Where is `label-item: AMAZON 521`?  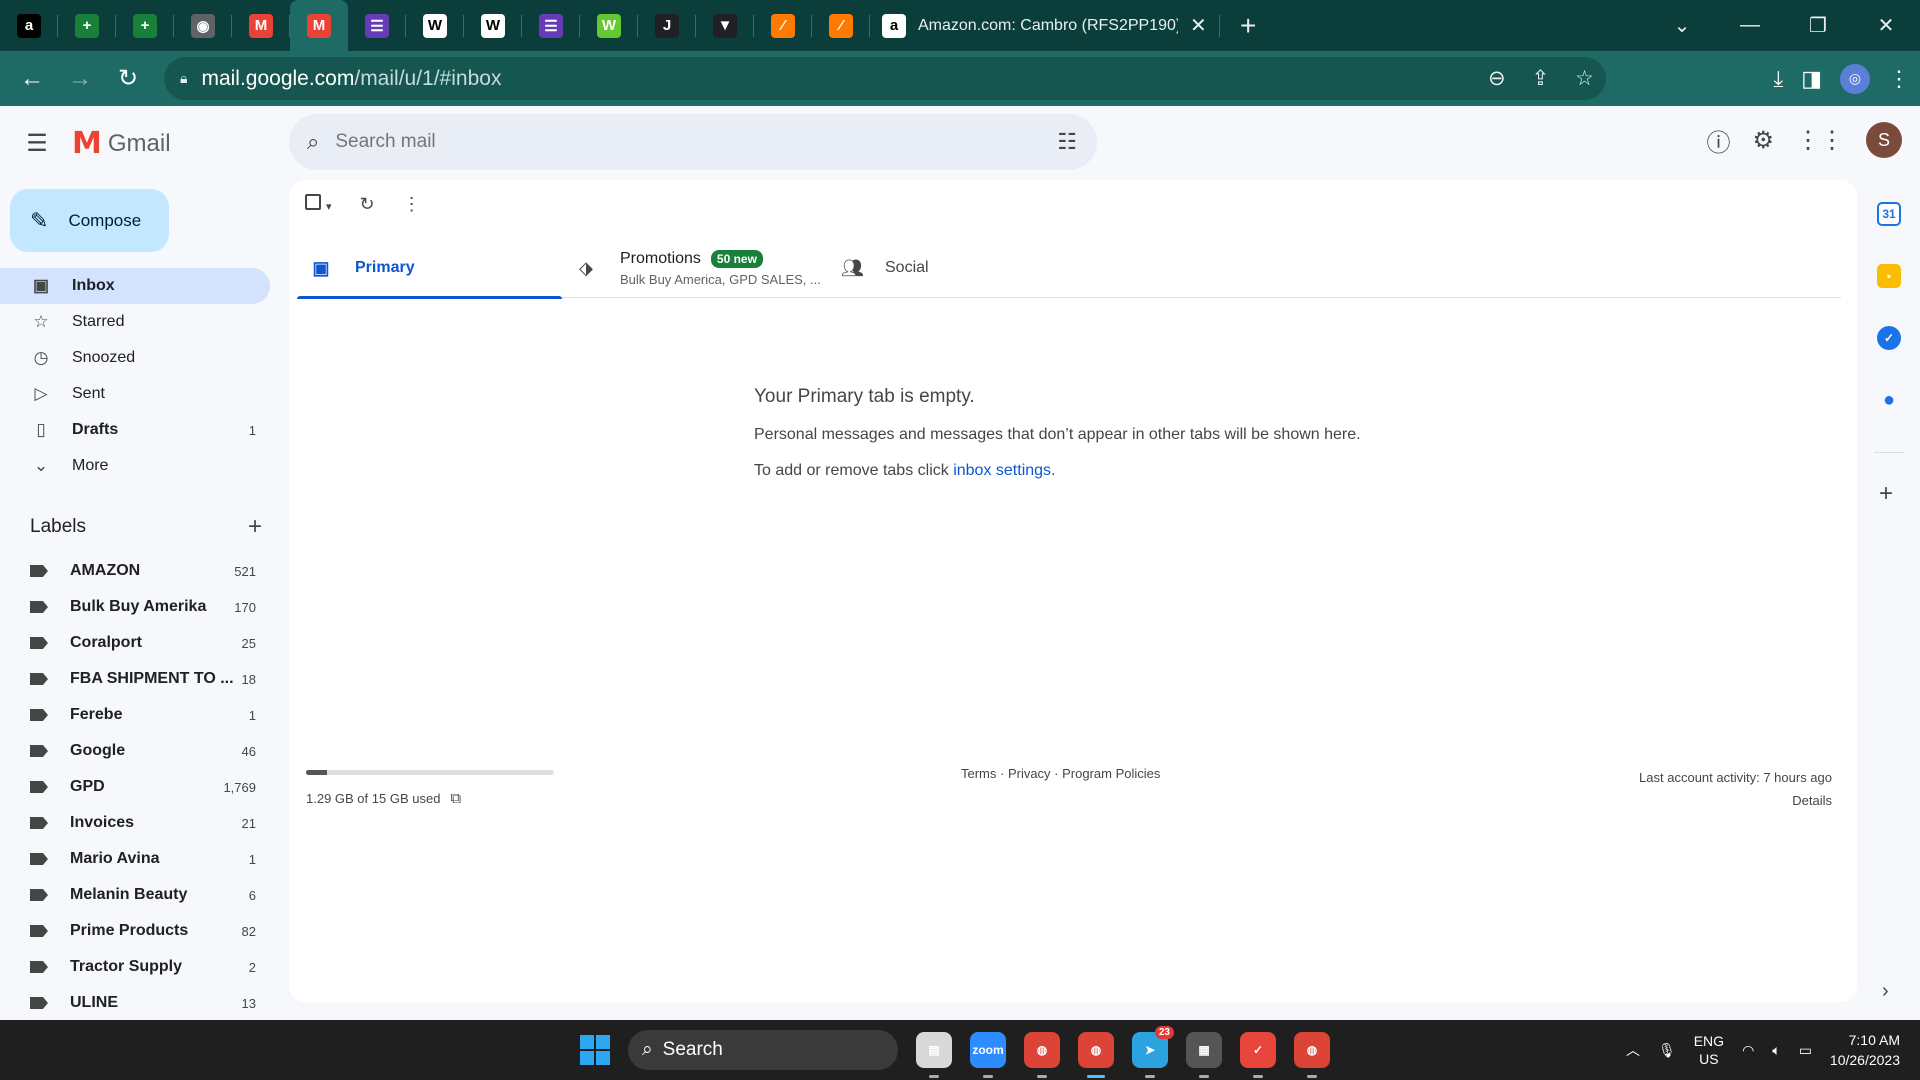 label-item: AMAZON 521 is located at coordinates (135, 571).